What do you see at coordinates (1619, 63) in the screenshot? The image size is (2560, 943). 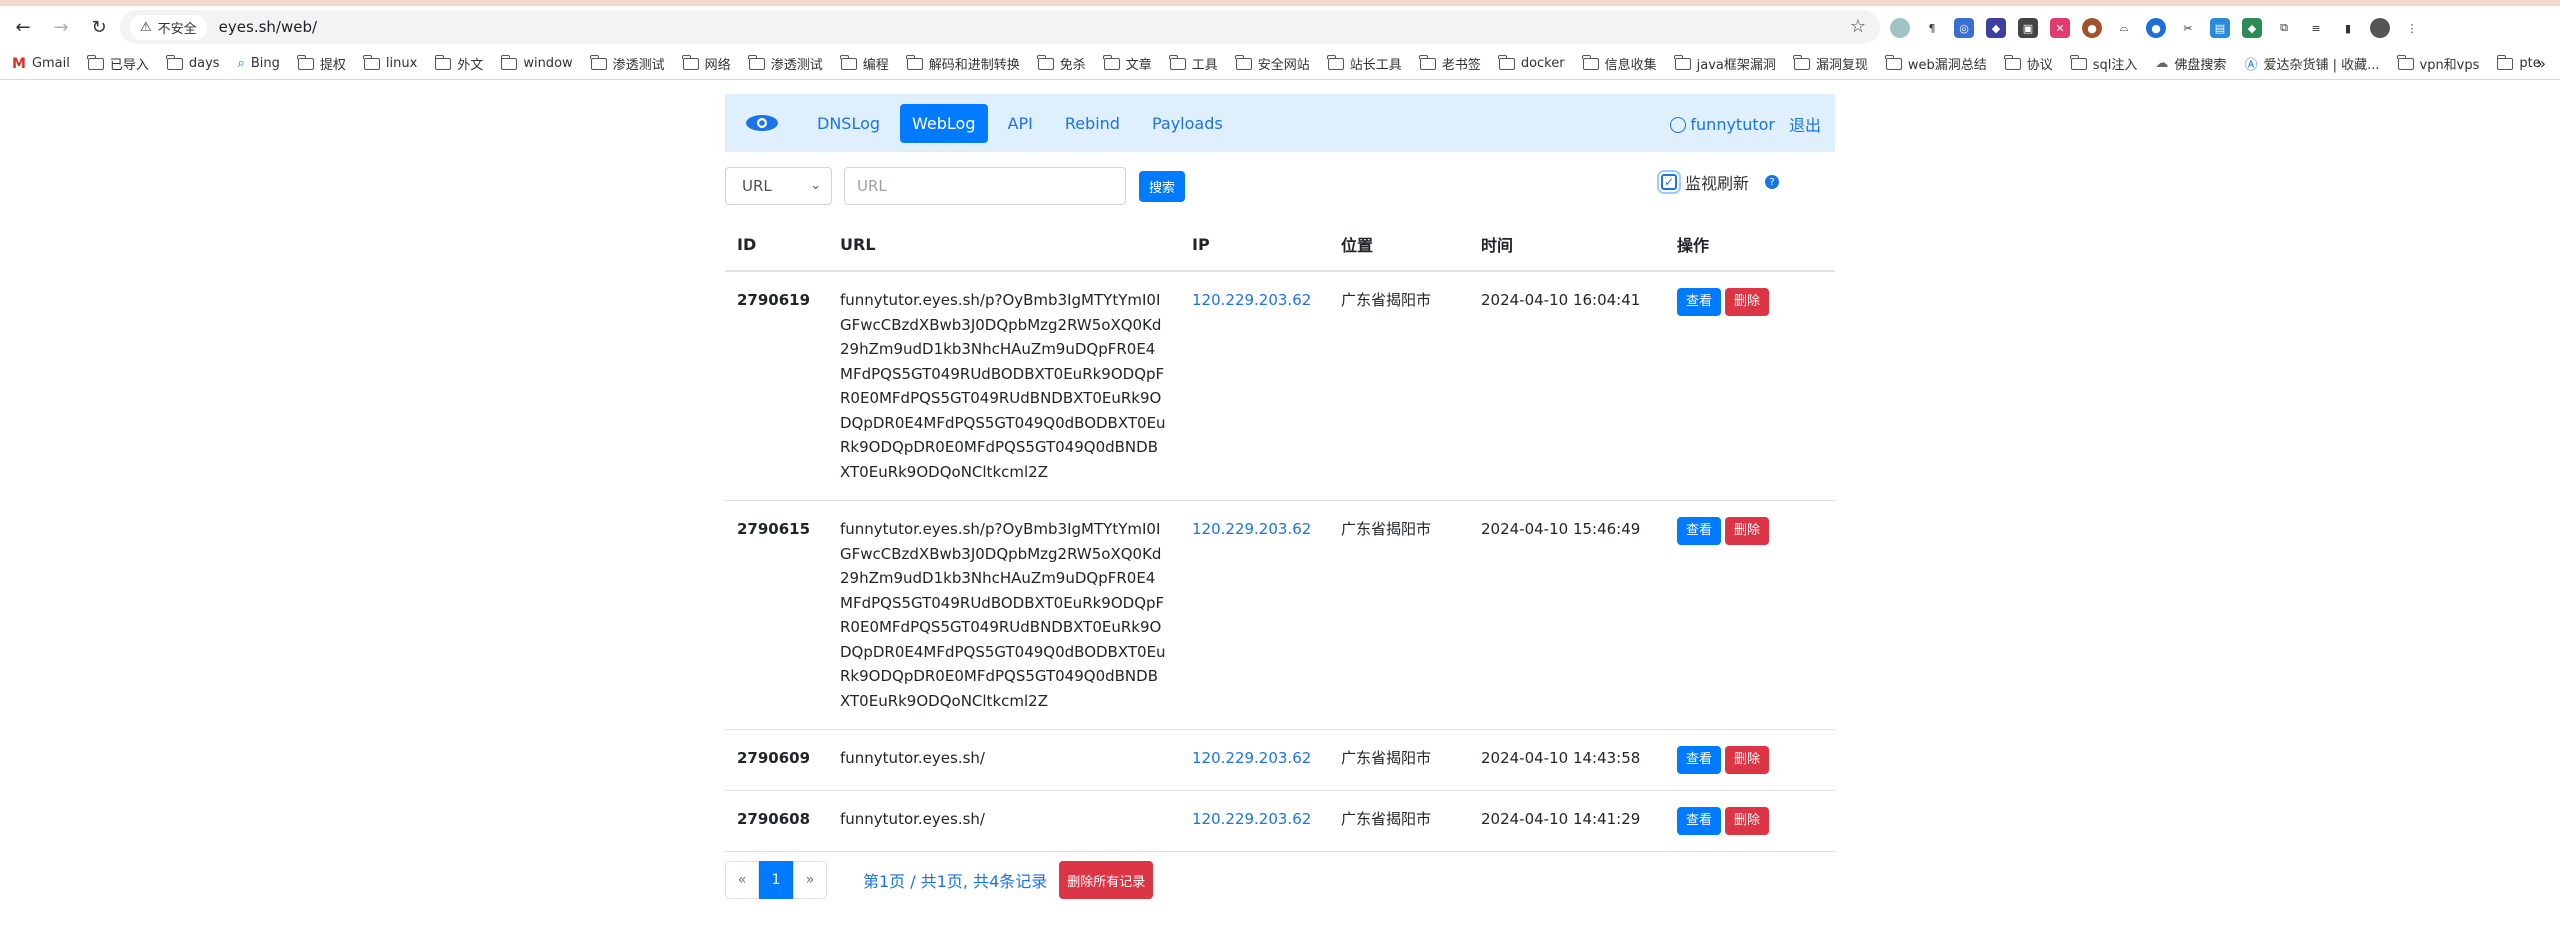 I see `bookmark-item: 信息收集` at bounding box center [1619, 63].